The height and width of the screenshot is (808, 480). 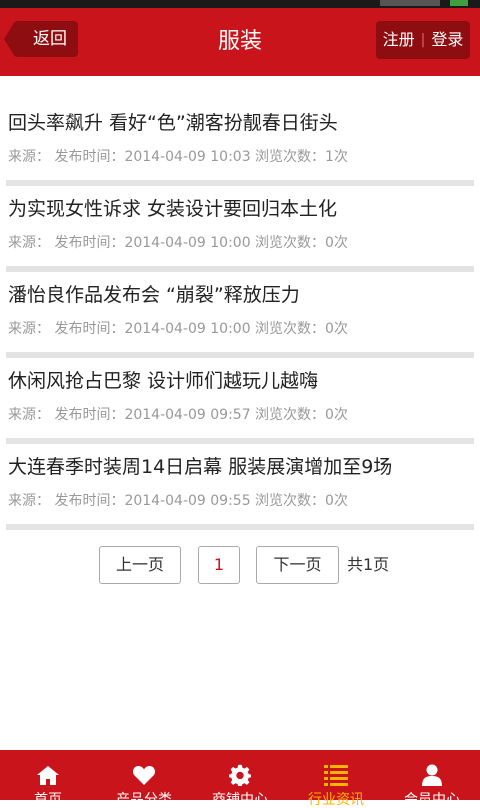 What do you see at coordinates (240, 4) in the screenshot?
I see `status-bar` at bounding box center [240, 4].